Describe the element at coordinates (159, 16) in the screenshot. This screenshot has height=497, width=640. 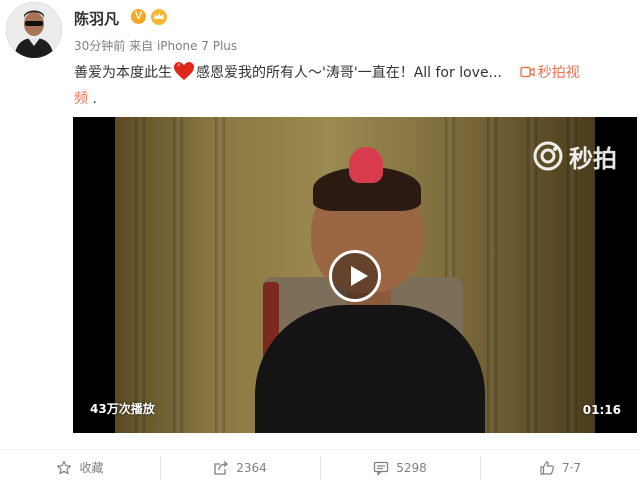
I see `vip-crown-icon` at that location.